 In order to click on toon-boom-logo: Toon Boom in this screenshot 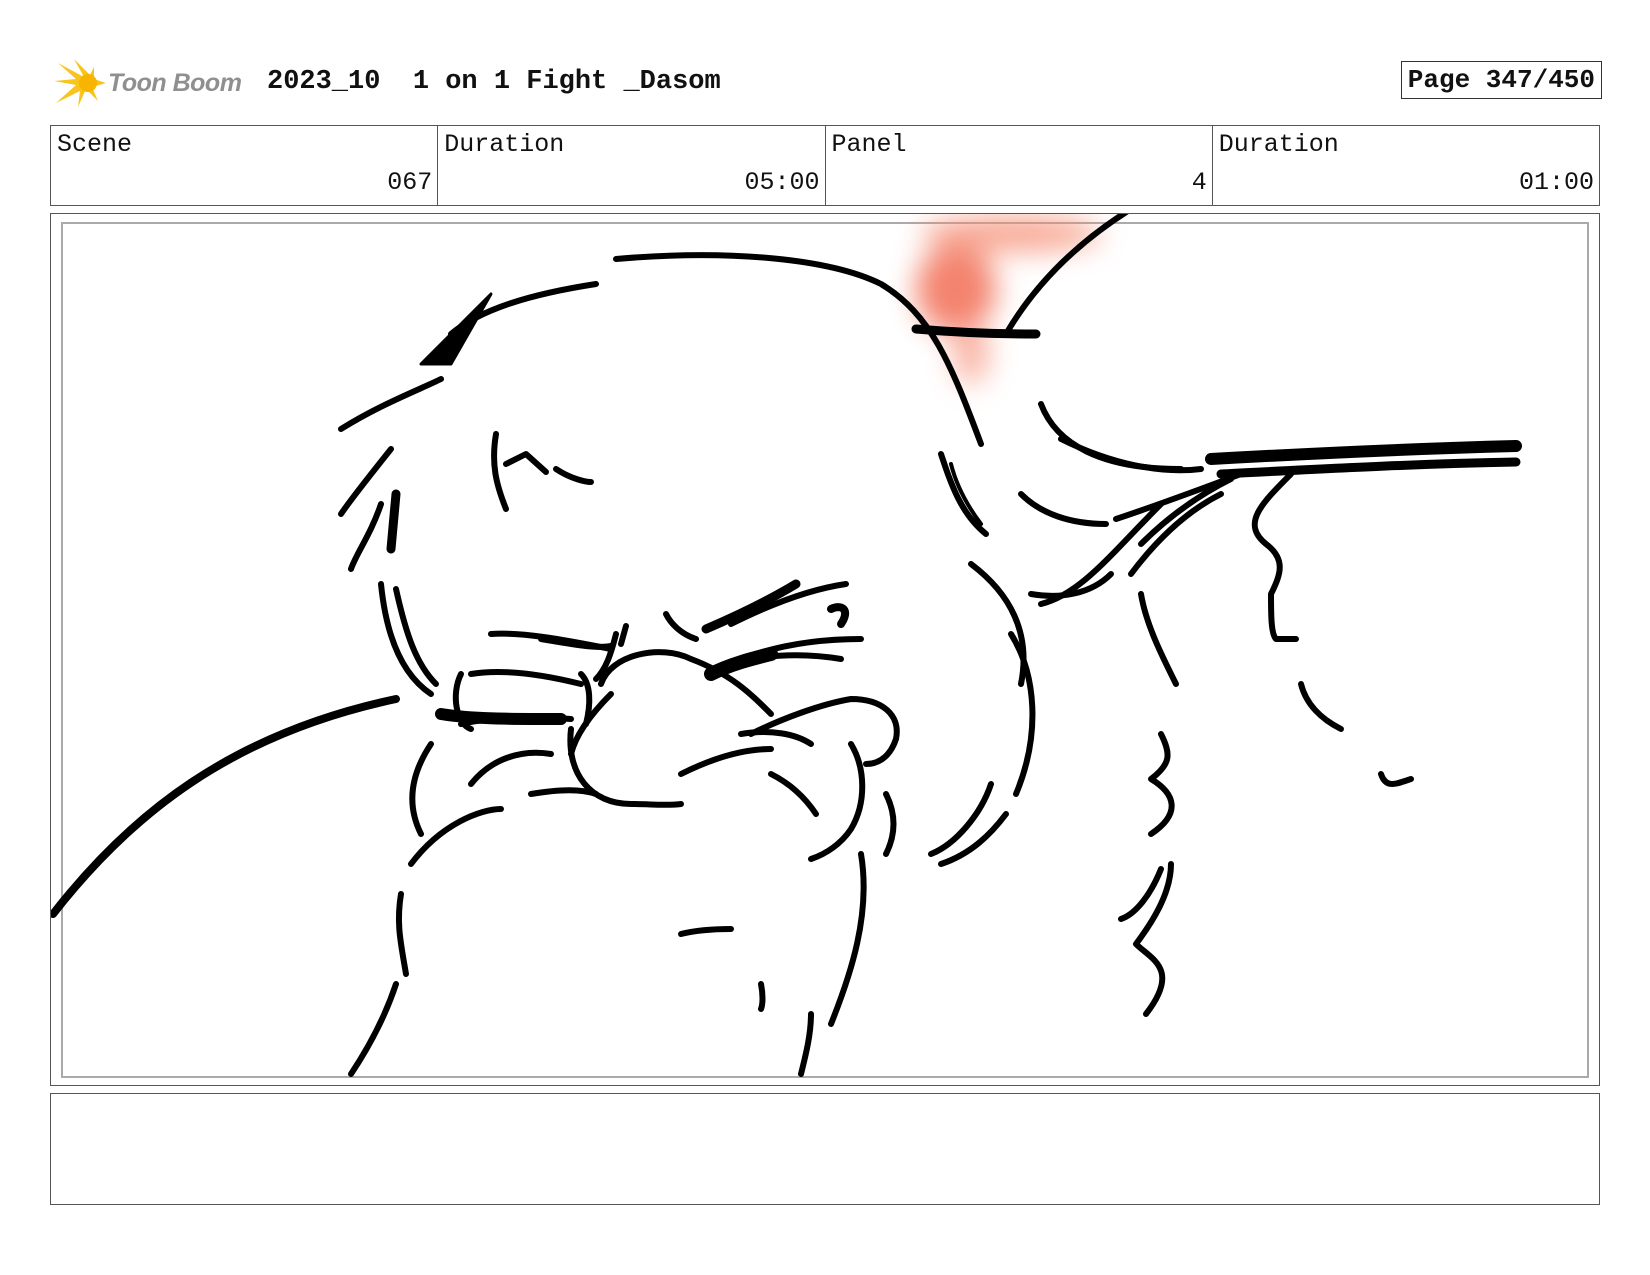, I will do `click(154, 84)`.